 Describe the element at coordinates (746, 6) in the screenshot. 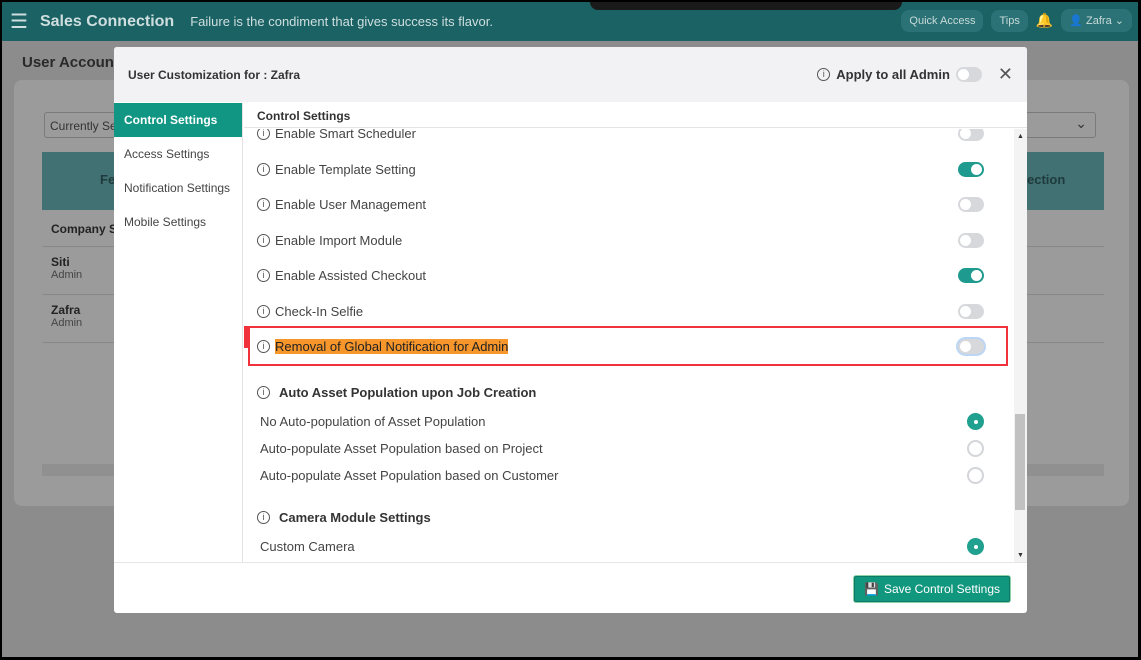

I see `camera-notch` at that location.